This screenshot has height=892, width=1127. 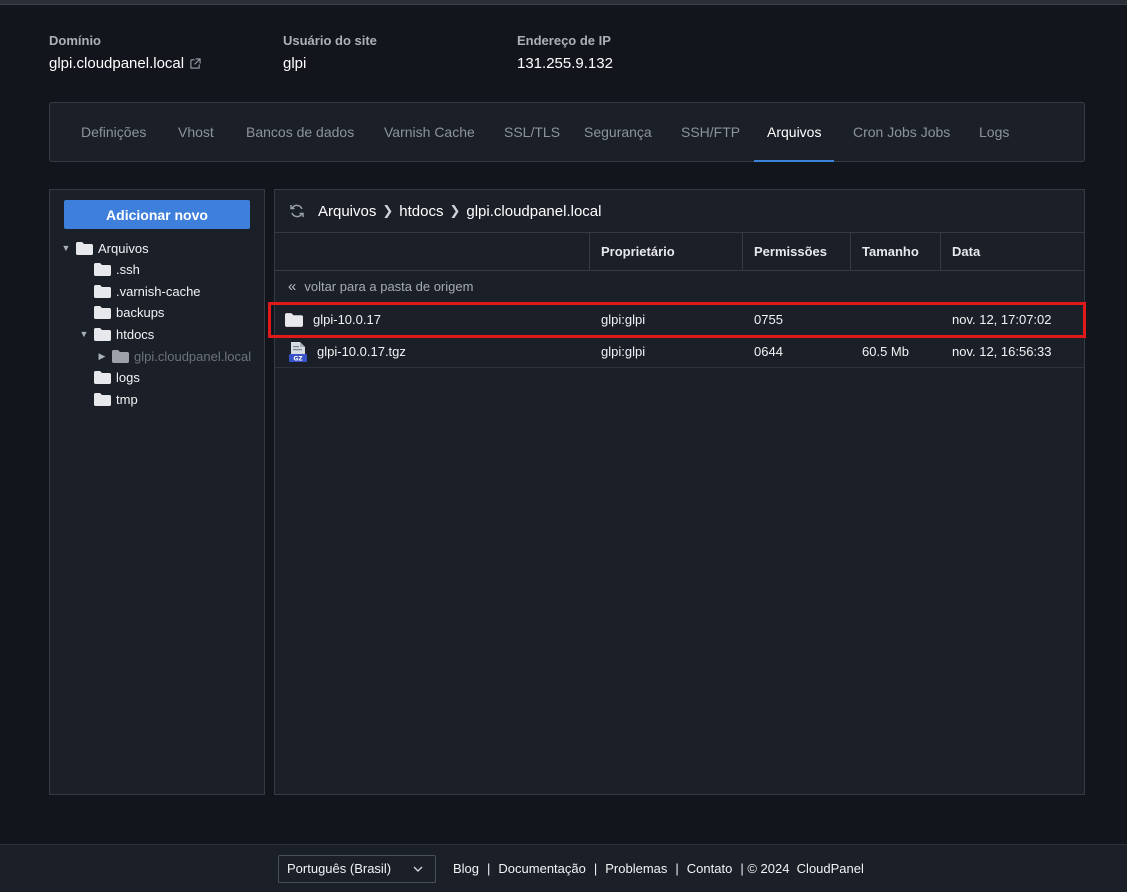 What do you see at coordinates (466, 868) in the screenshot?
I see `footer-link-blog: Blog` at bounding box center [466, 868].